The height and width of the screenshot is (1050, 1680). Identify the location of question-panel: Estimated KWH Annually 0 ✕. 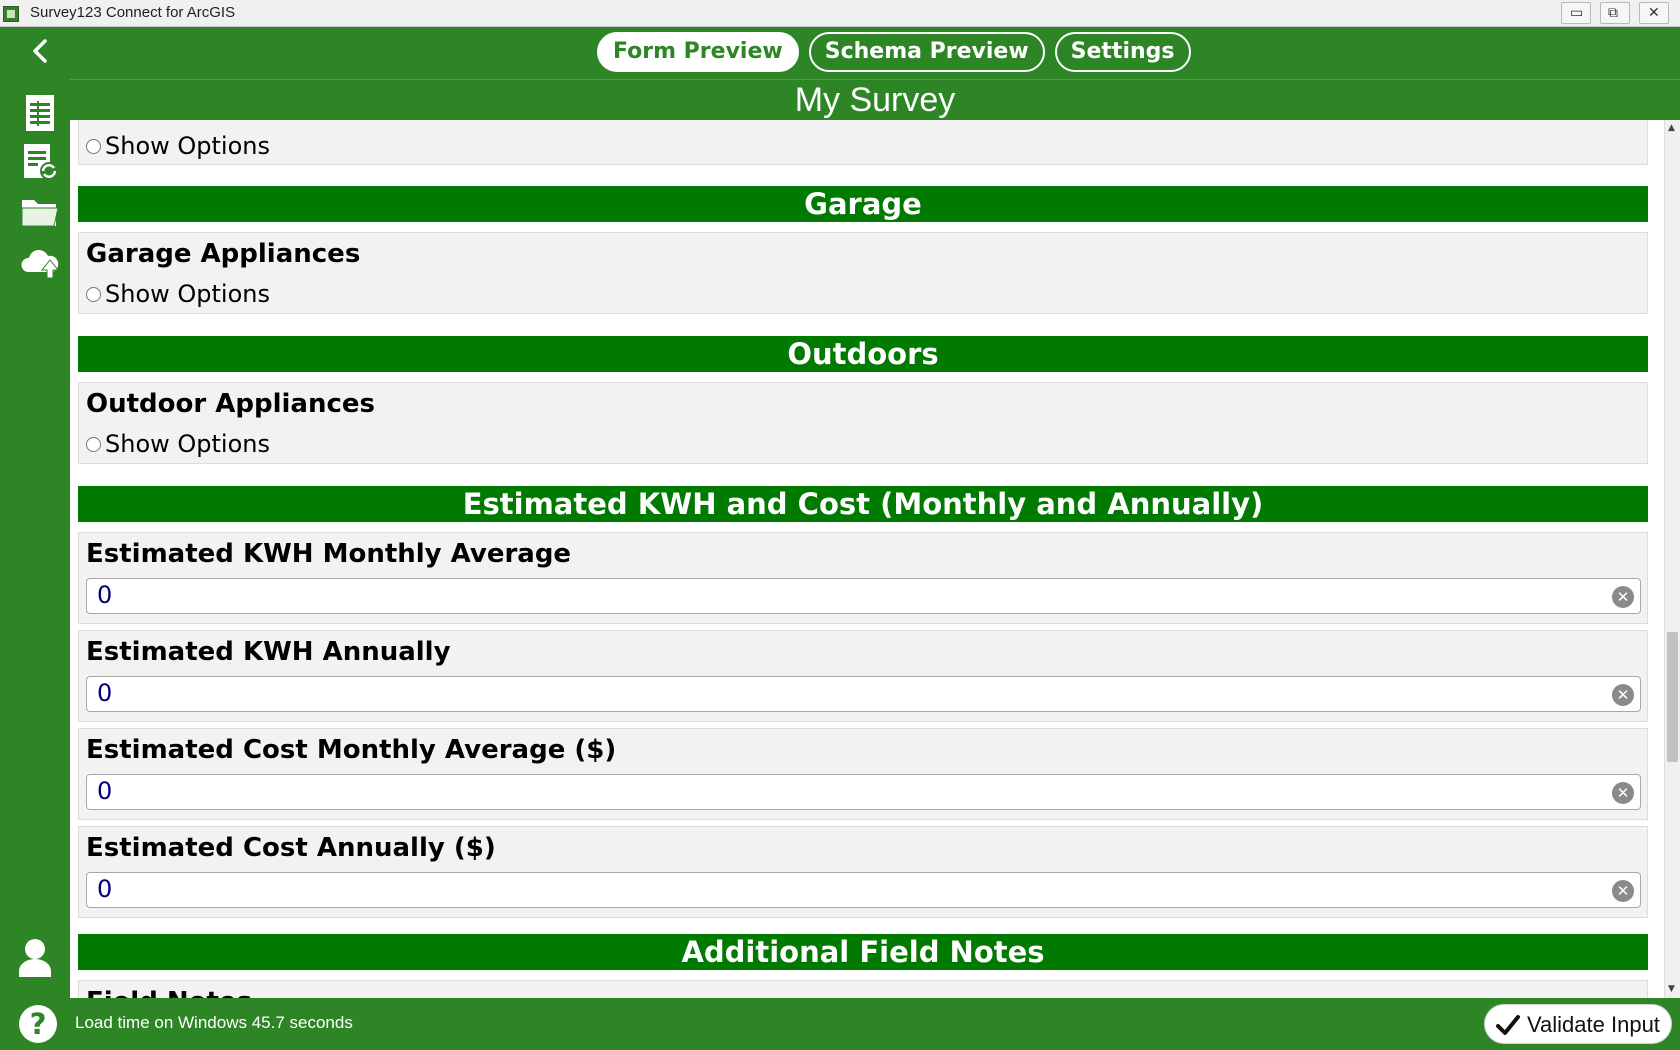
(863, 676).